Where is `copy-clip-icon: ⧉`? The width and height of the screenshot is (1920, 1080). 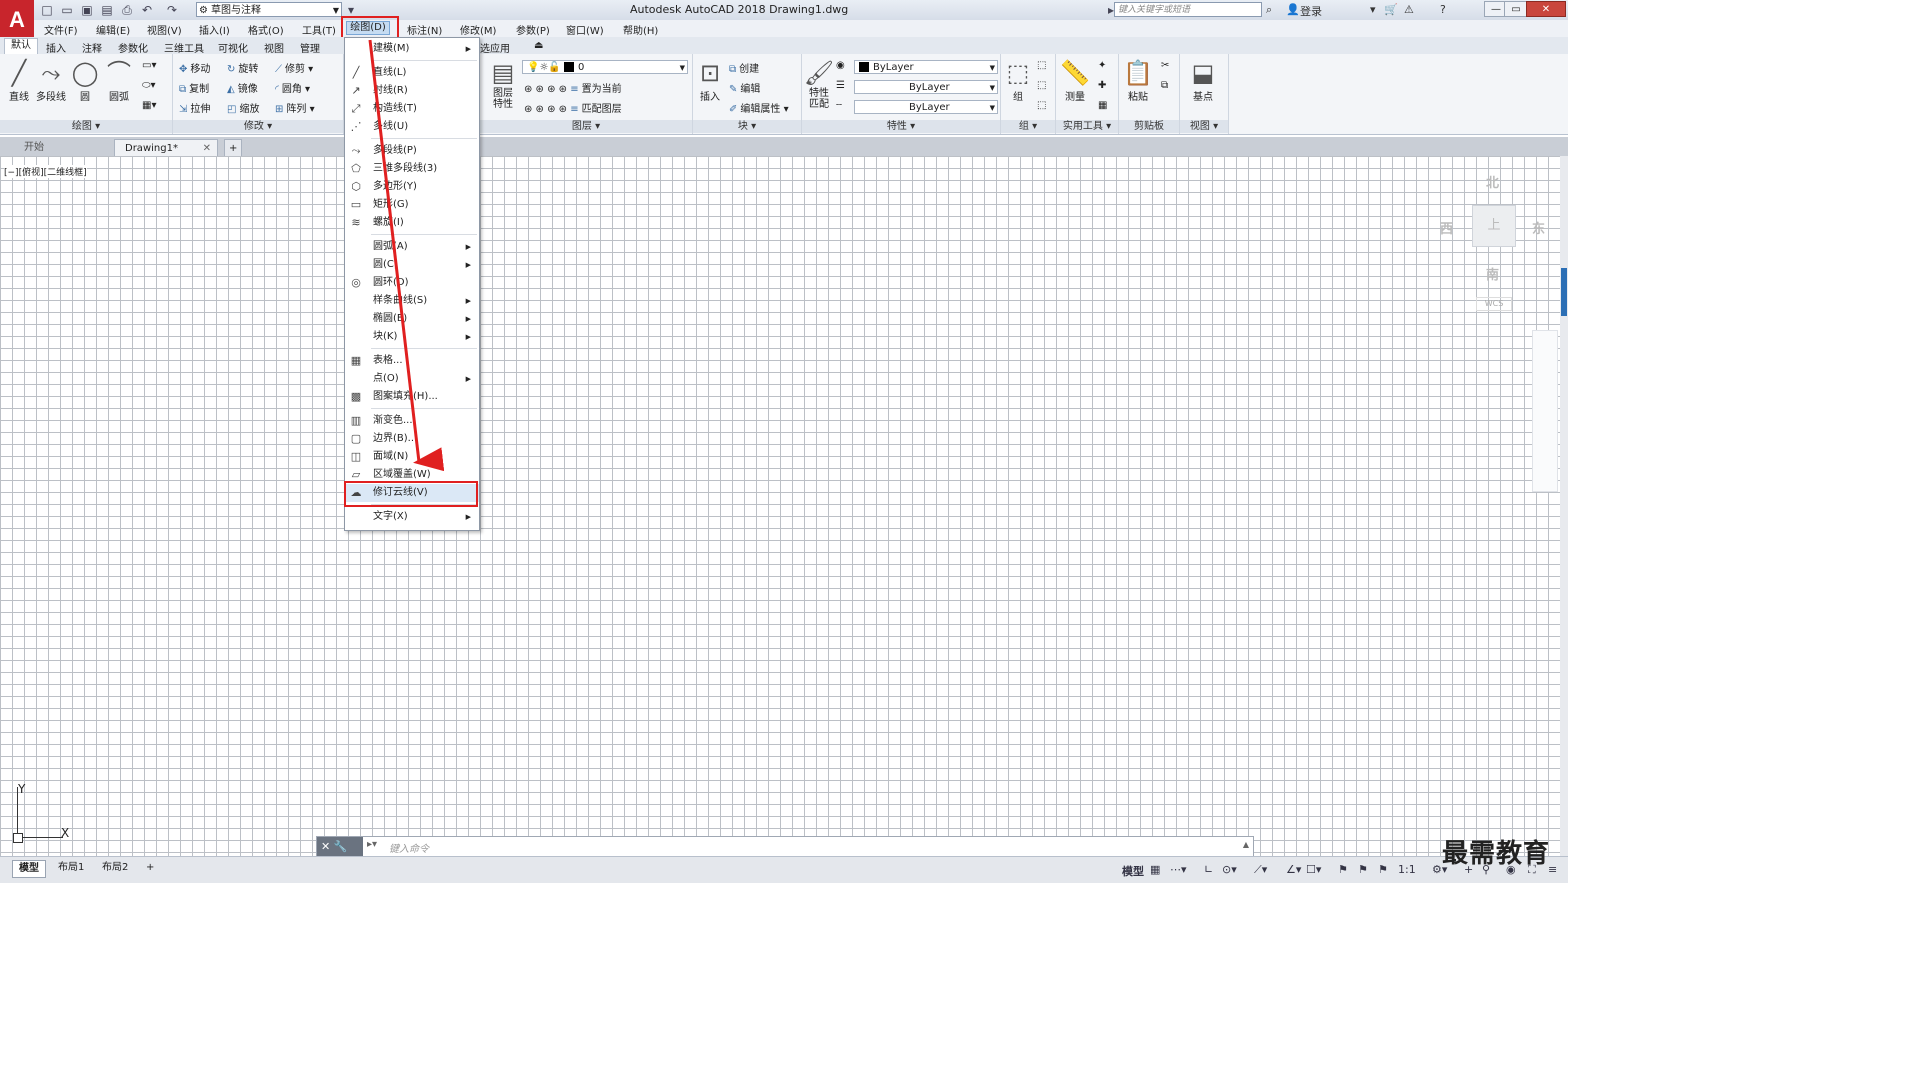 copy-clip-icon: ⧉ is located at coordinates (1164, 85).